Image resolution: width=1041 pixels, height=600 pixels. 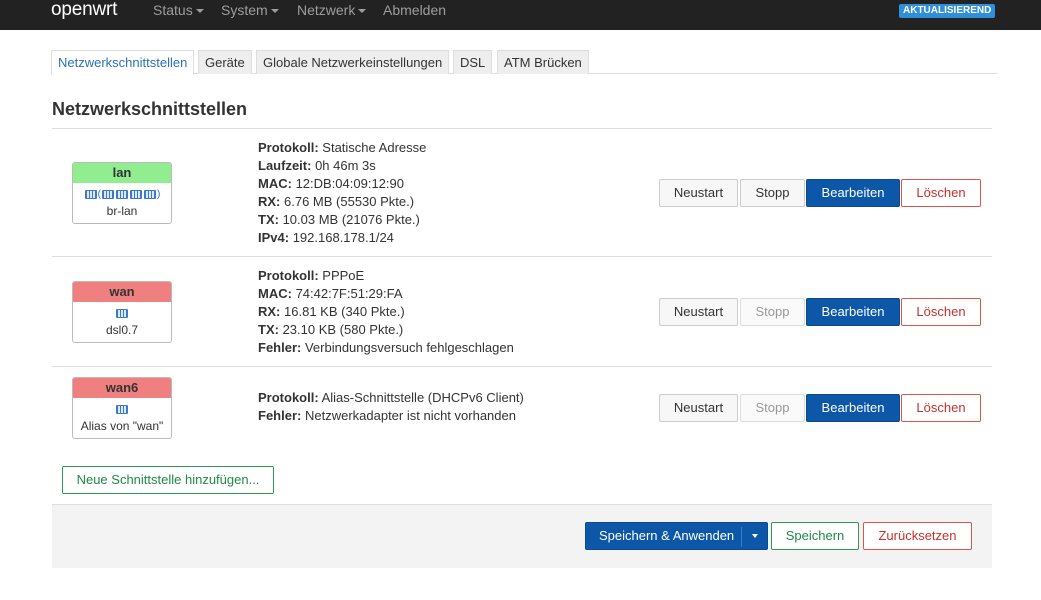 I want to click on tab-dsl: DSL, so click(x=473, y=62).